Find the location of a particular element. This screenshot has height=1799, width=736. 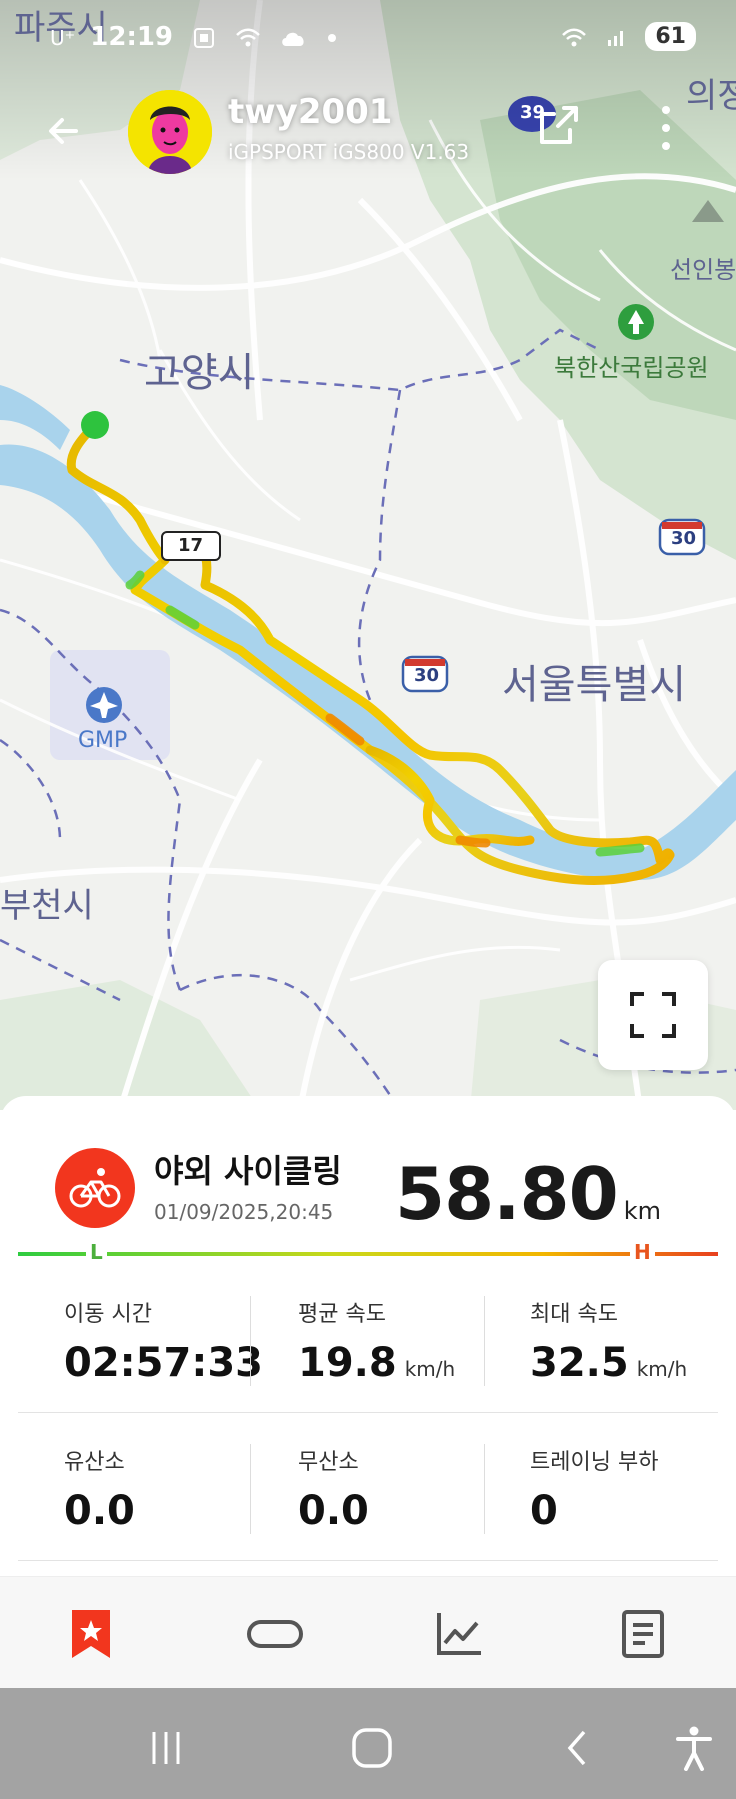

route-17-label: 17 is located at coordinates (191, 545).